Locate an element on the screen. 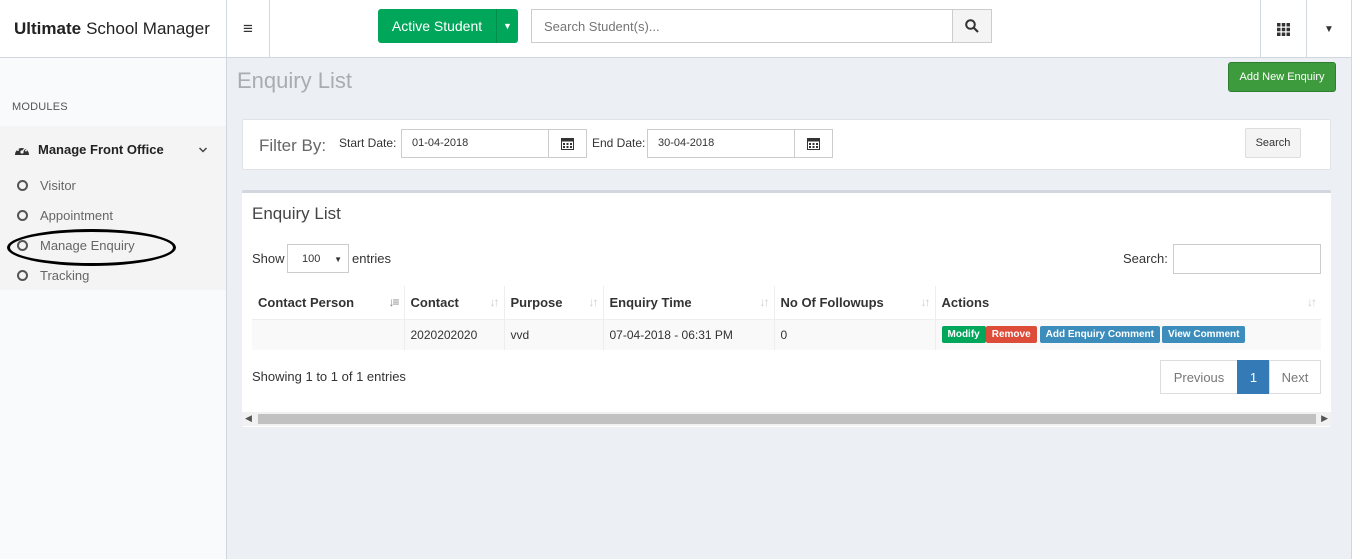  table-search-label: Search: is located at coordinates (1145, 258).